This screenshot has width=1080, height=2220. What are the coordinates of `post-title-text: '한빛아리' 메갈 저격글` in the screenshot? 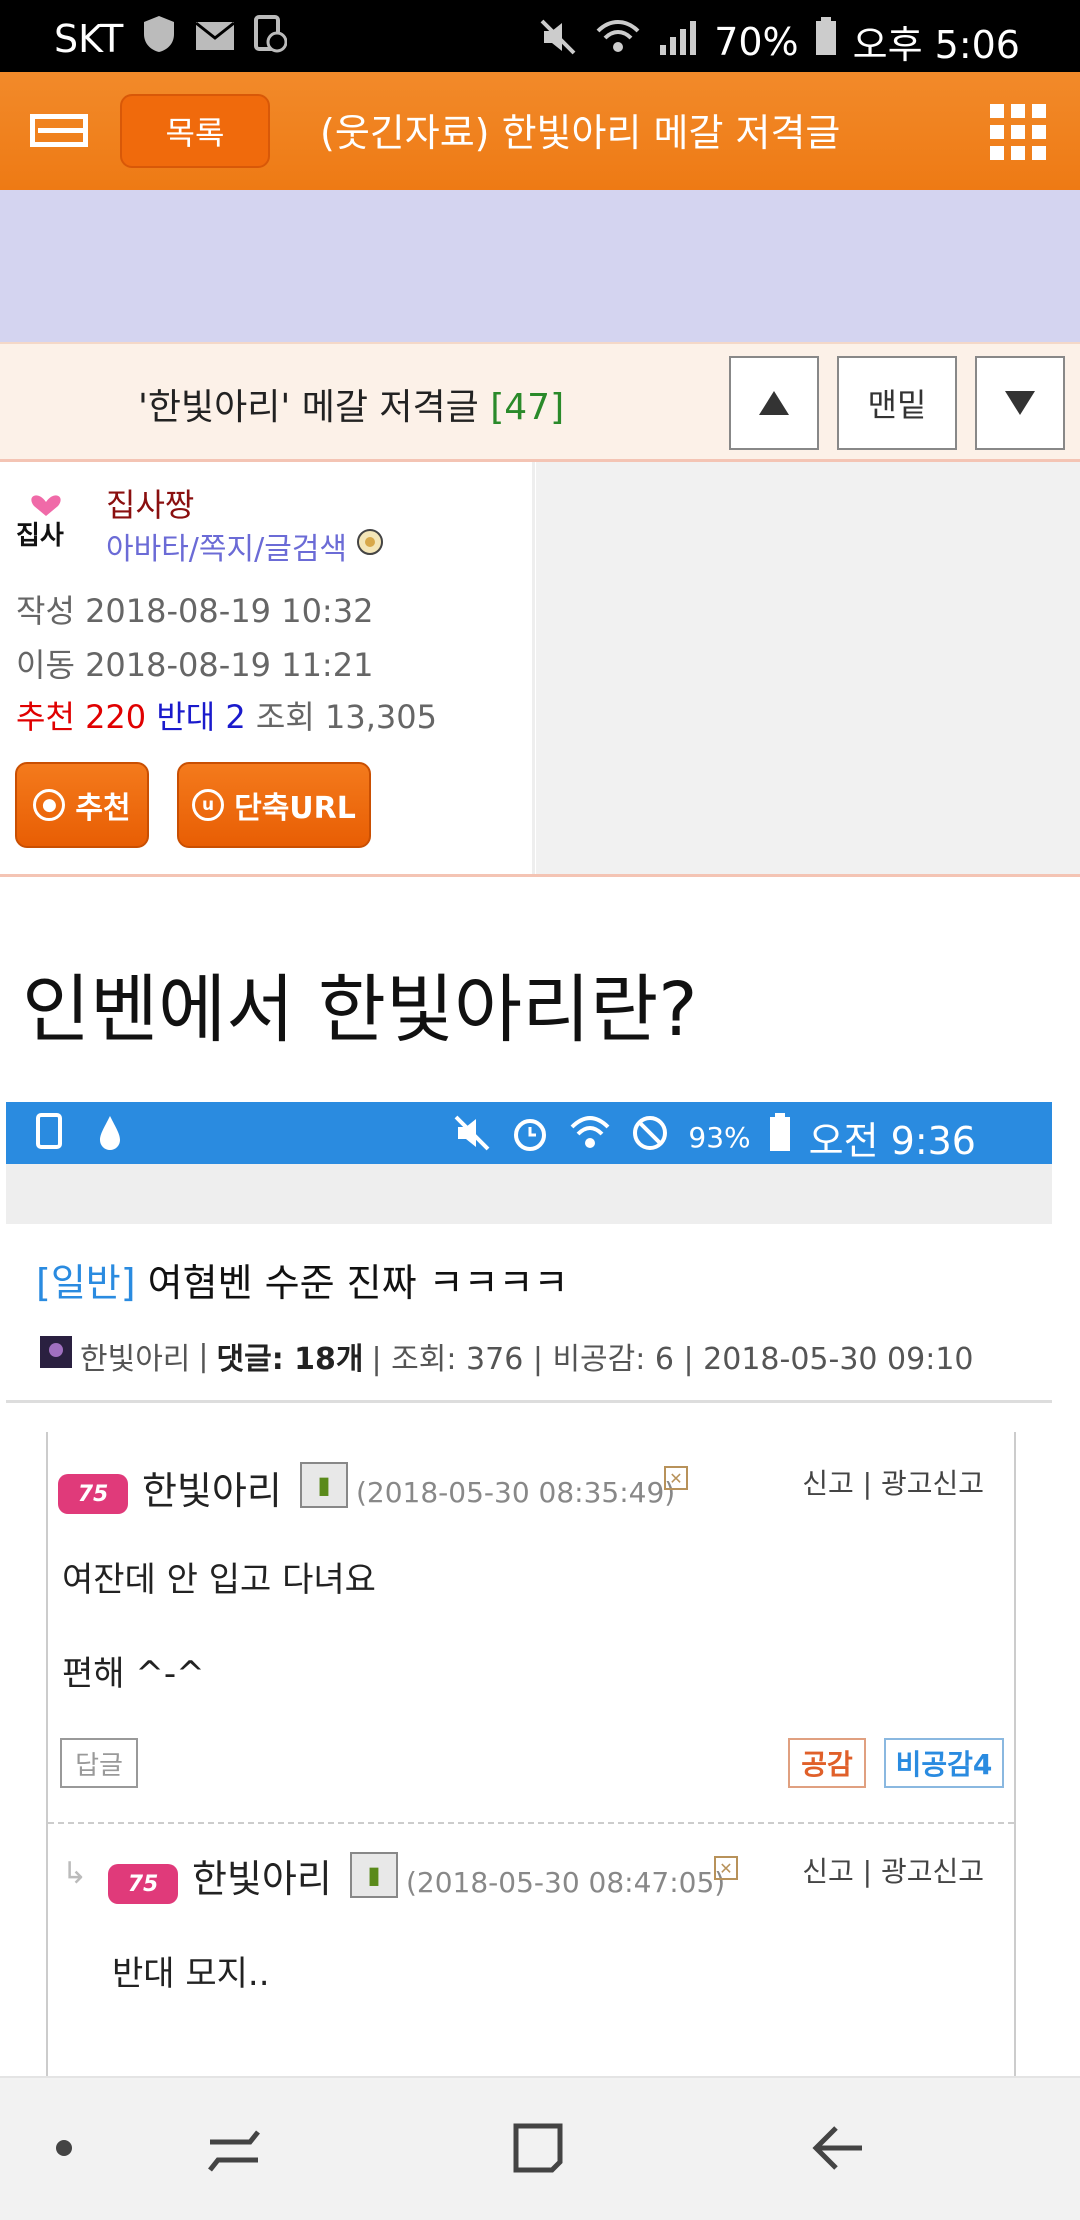 It's located at (308, 407).